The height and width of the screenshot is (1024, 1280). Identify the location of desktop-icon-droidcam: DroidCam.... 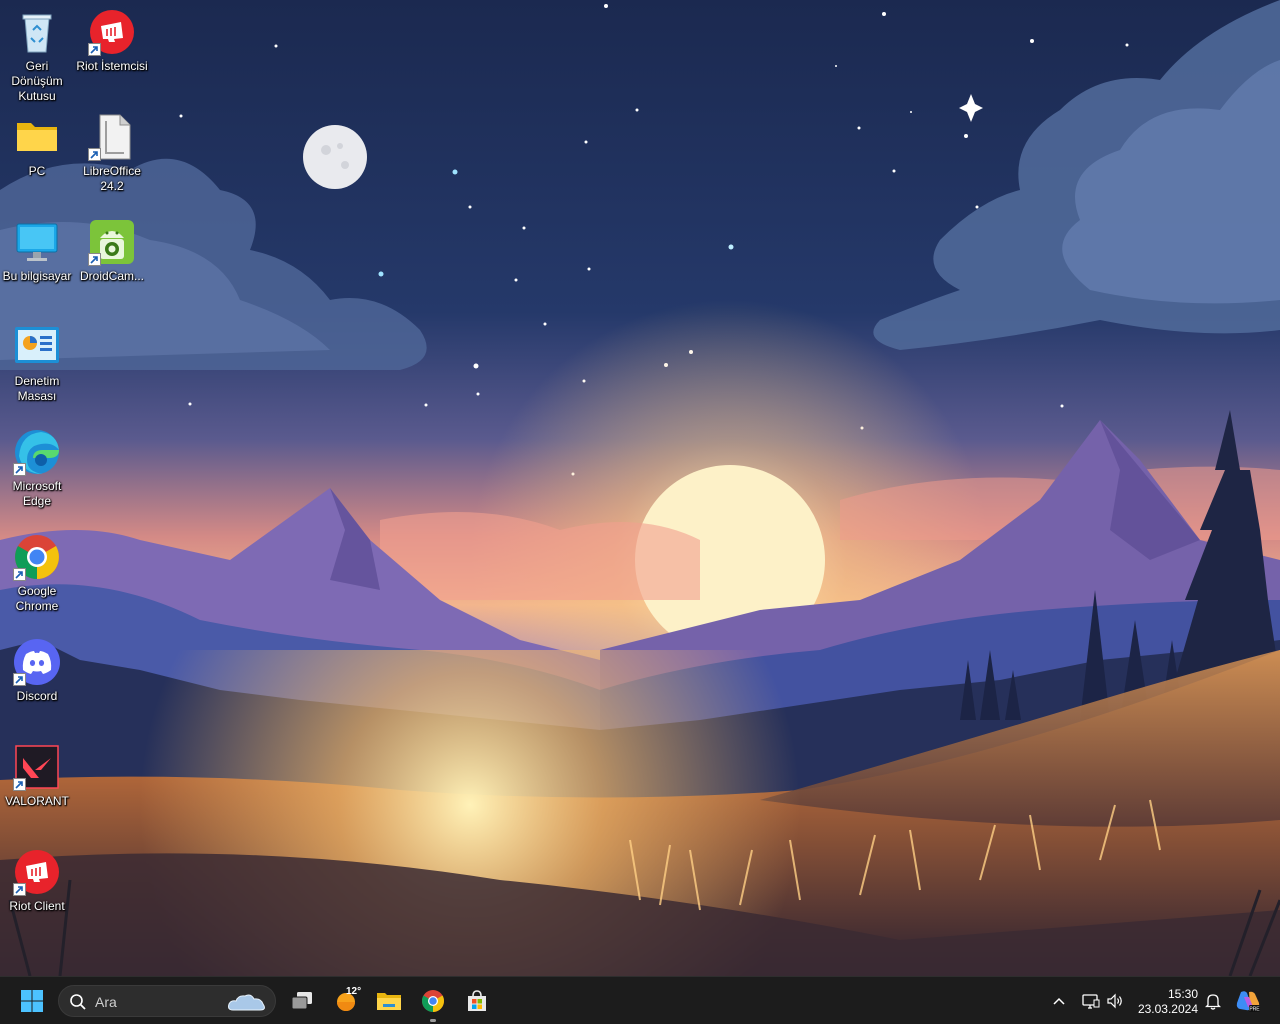
(112, 251).